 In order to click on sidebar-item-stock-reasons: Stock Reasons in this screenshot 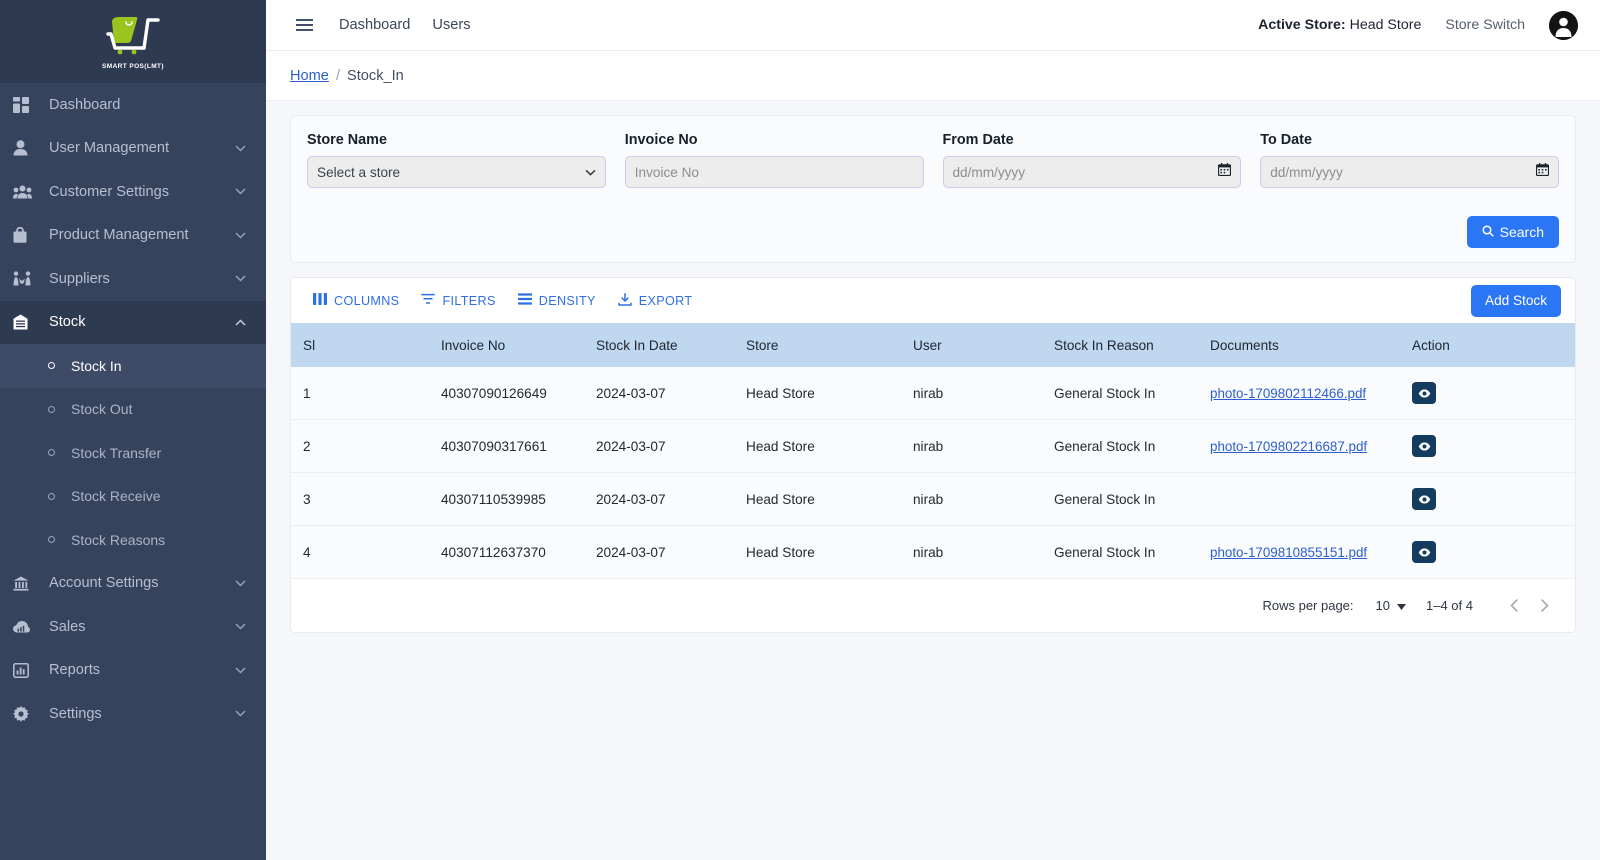, I will do `click(133, 540)`.